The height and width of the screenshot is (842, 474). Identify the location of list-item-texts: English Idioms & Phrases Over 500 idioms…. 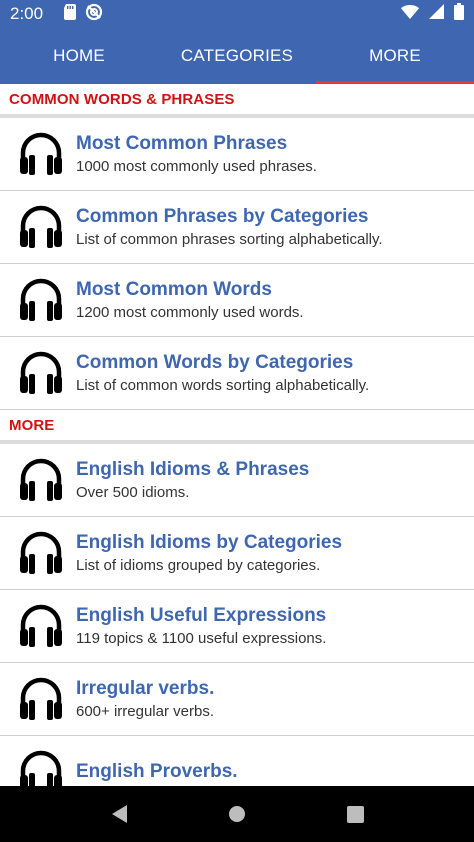
(192, 480).